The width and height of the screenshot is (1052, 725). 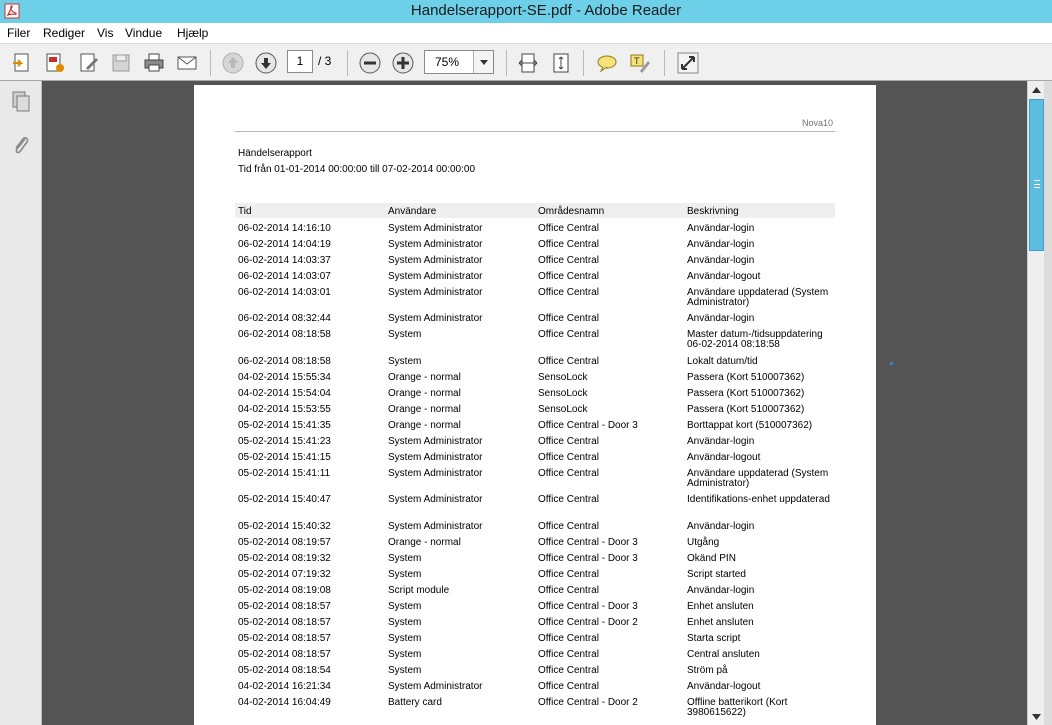 What do you see at coordinates (415, 702) in the screenshot?
I see `cell-user: Battery card` at bounding box center [415, 702].